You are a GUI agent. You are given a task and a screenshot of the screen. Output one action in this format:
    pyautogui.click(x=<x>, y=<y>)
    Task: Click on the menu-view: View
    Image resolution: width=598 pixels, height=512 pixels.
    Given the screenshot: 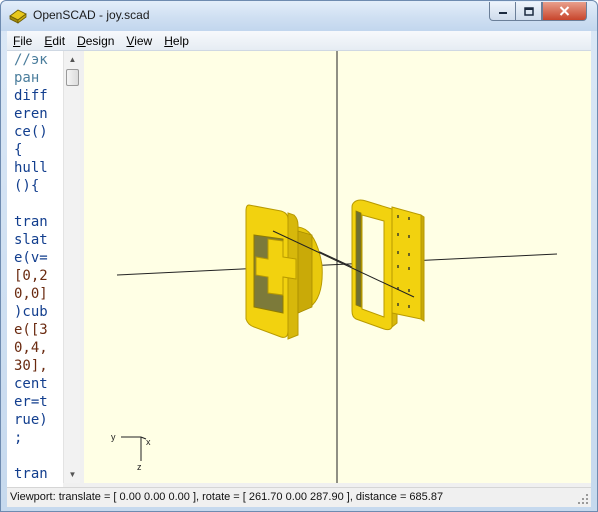 What is the action you would take?
    pyautogui.click(x=139, y=41)
    